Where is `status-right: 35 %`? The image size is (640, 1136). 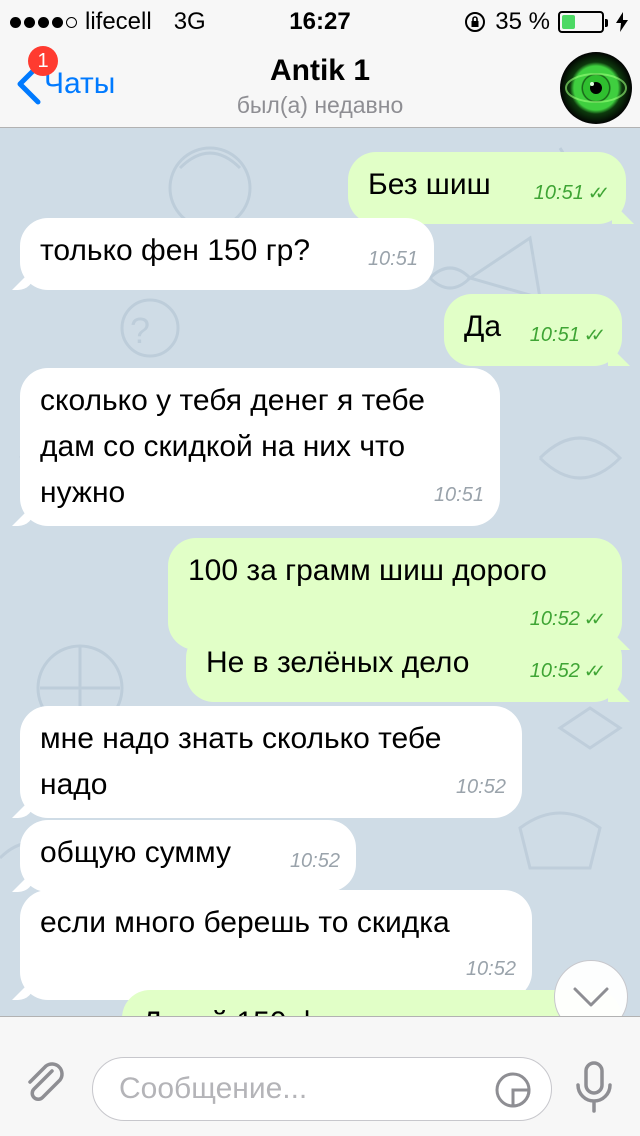
status-right: 35 % is located at coordinates (545, 22).